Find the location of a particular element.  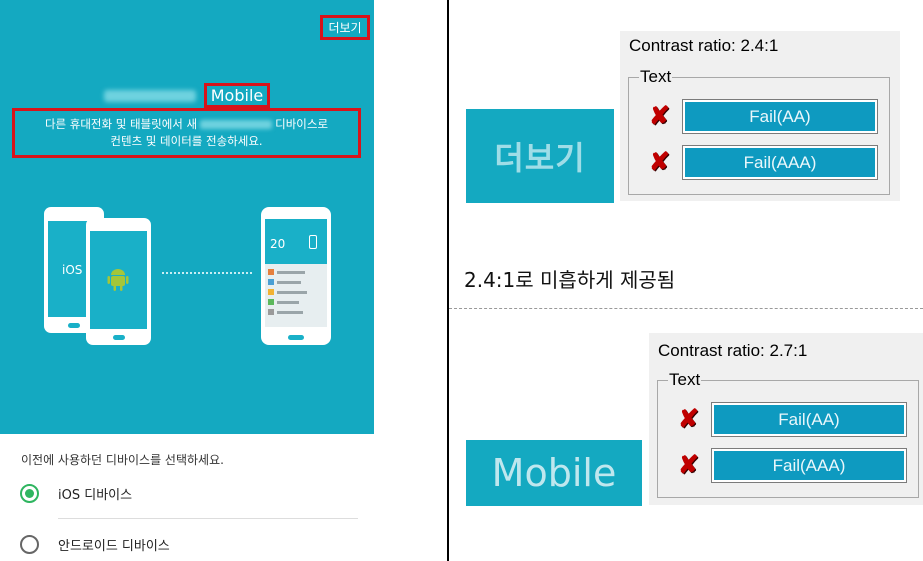

transfer-illustration: iOS 20 is located at coordinates (187, 270).